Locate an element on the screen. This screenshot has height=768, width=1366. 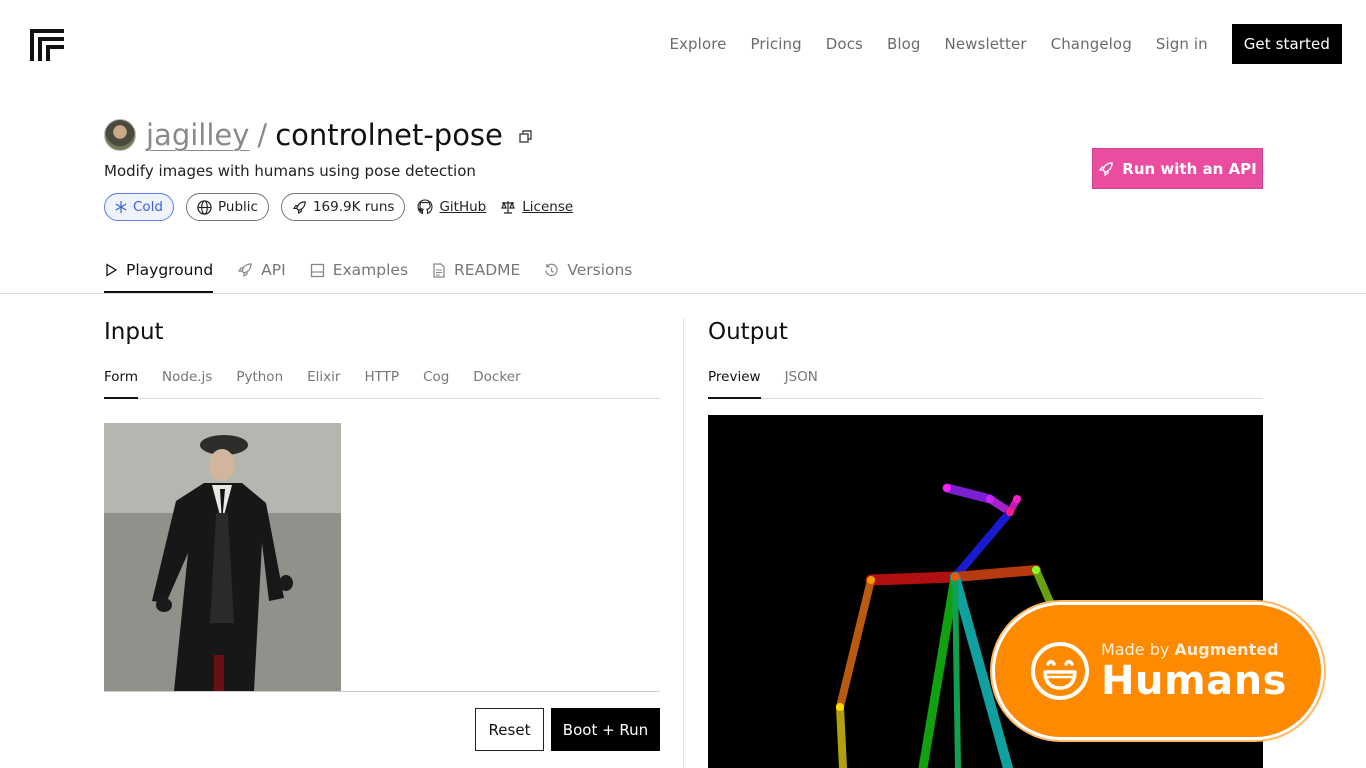
input-image-figure is located at coordinates (222, 557).